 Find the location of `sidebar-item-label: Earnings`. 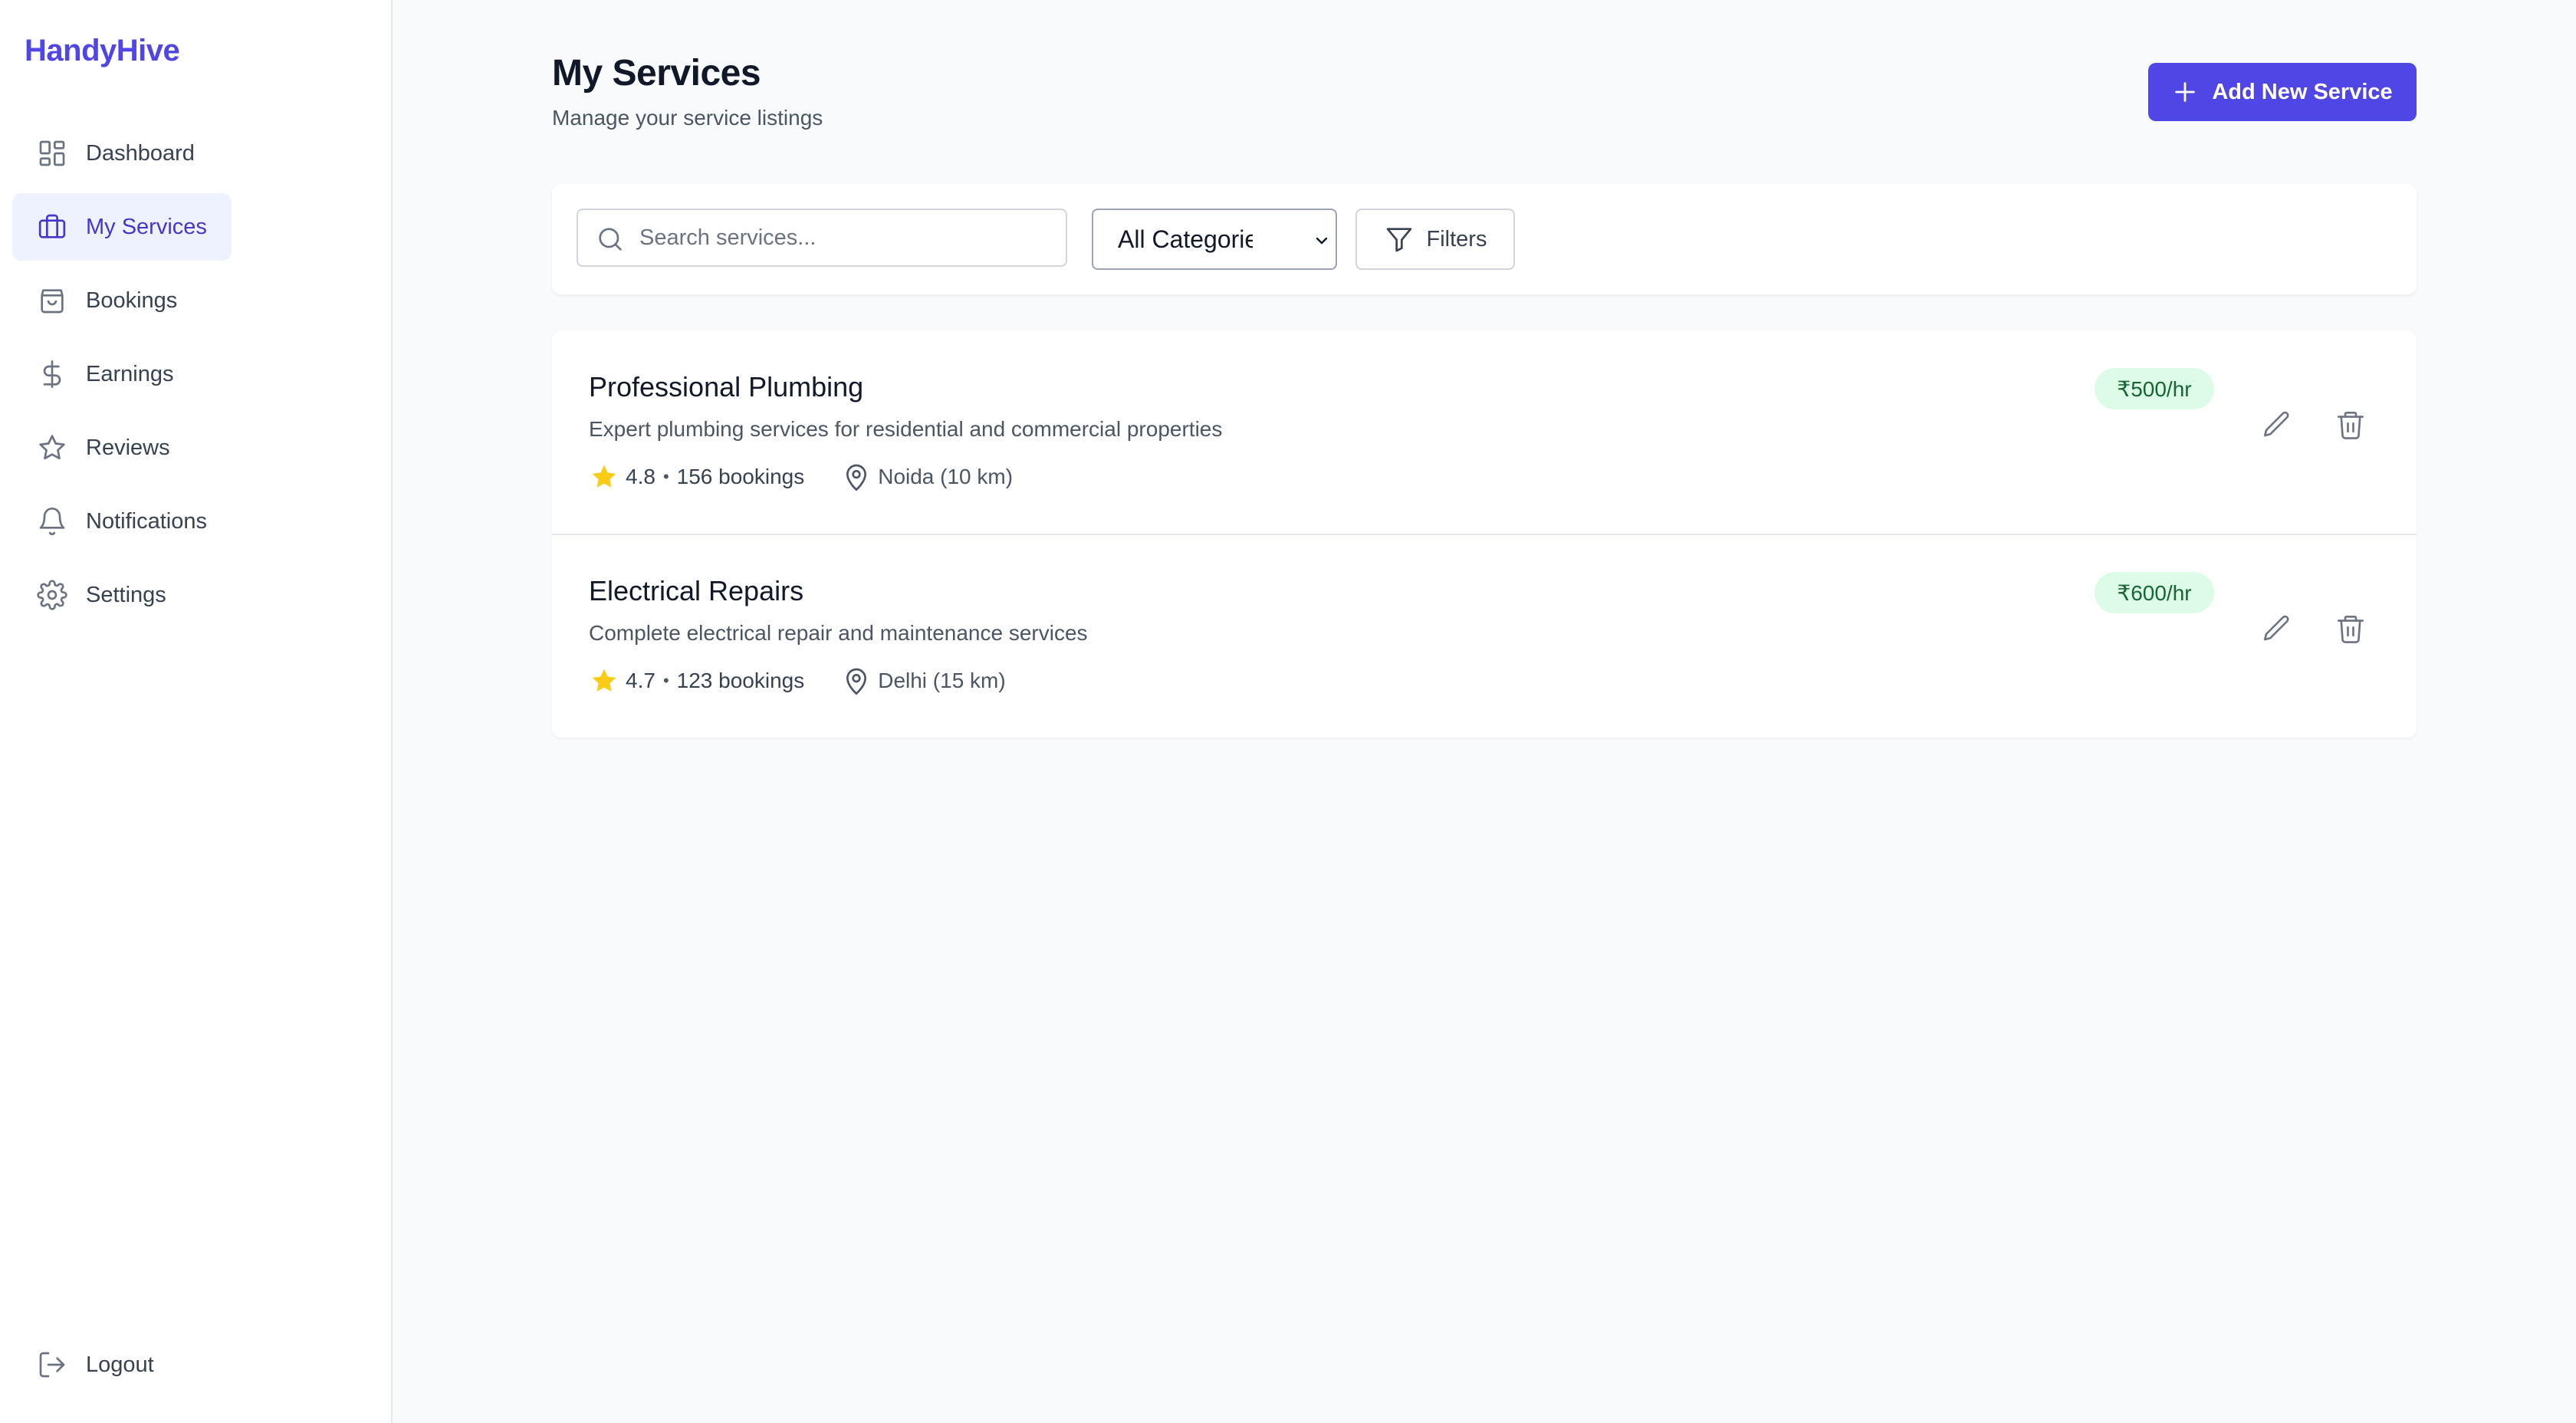

sidebar-item-label: Earnings is located at coordinates (130, 373).